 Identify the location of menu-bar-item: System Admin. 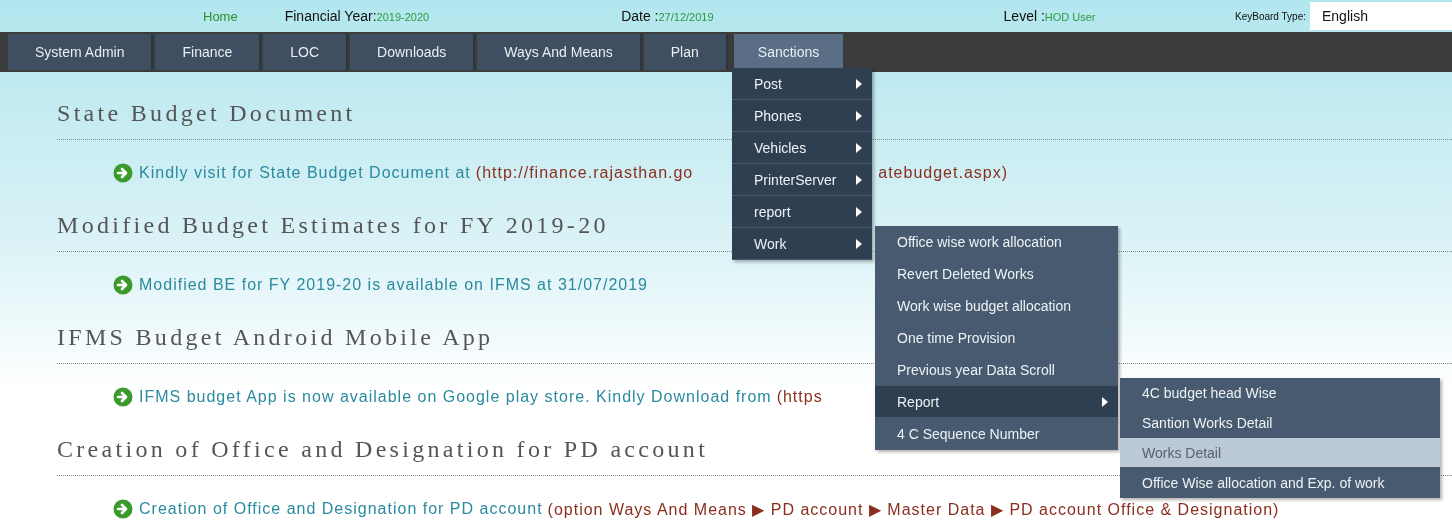
(81, 52).